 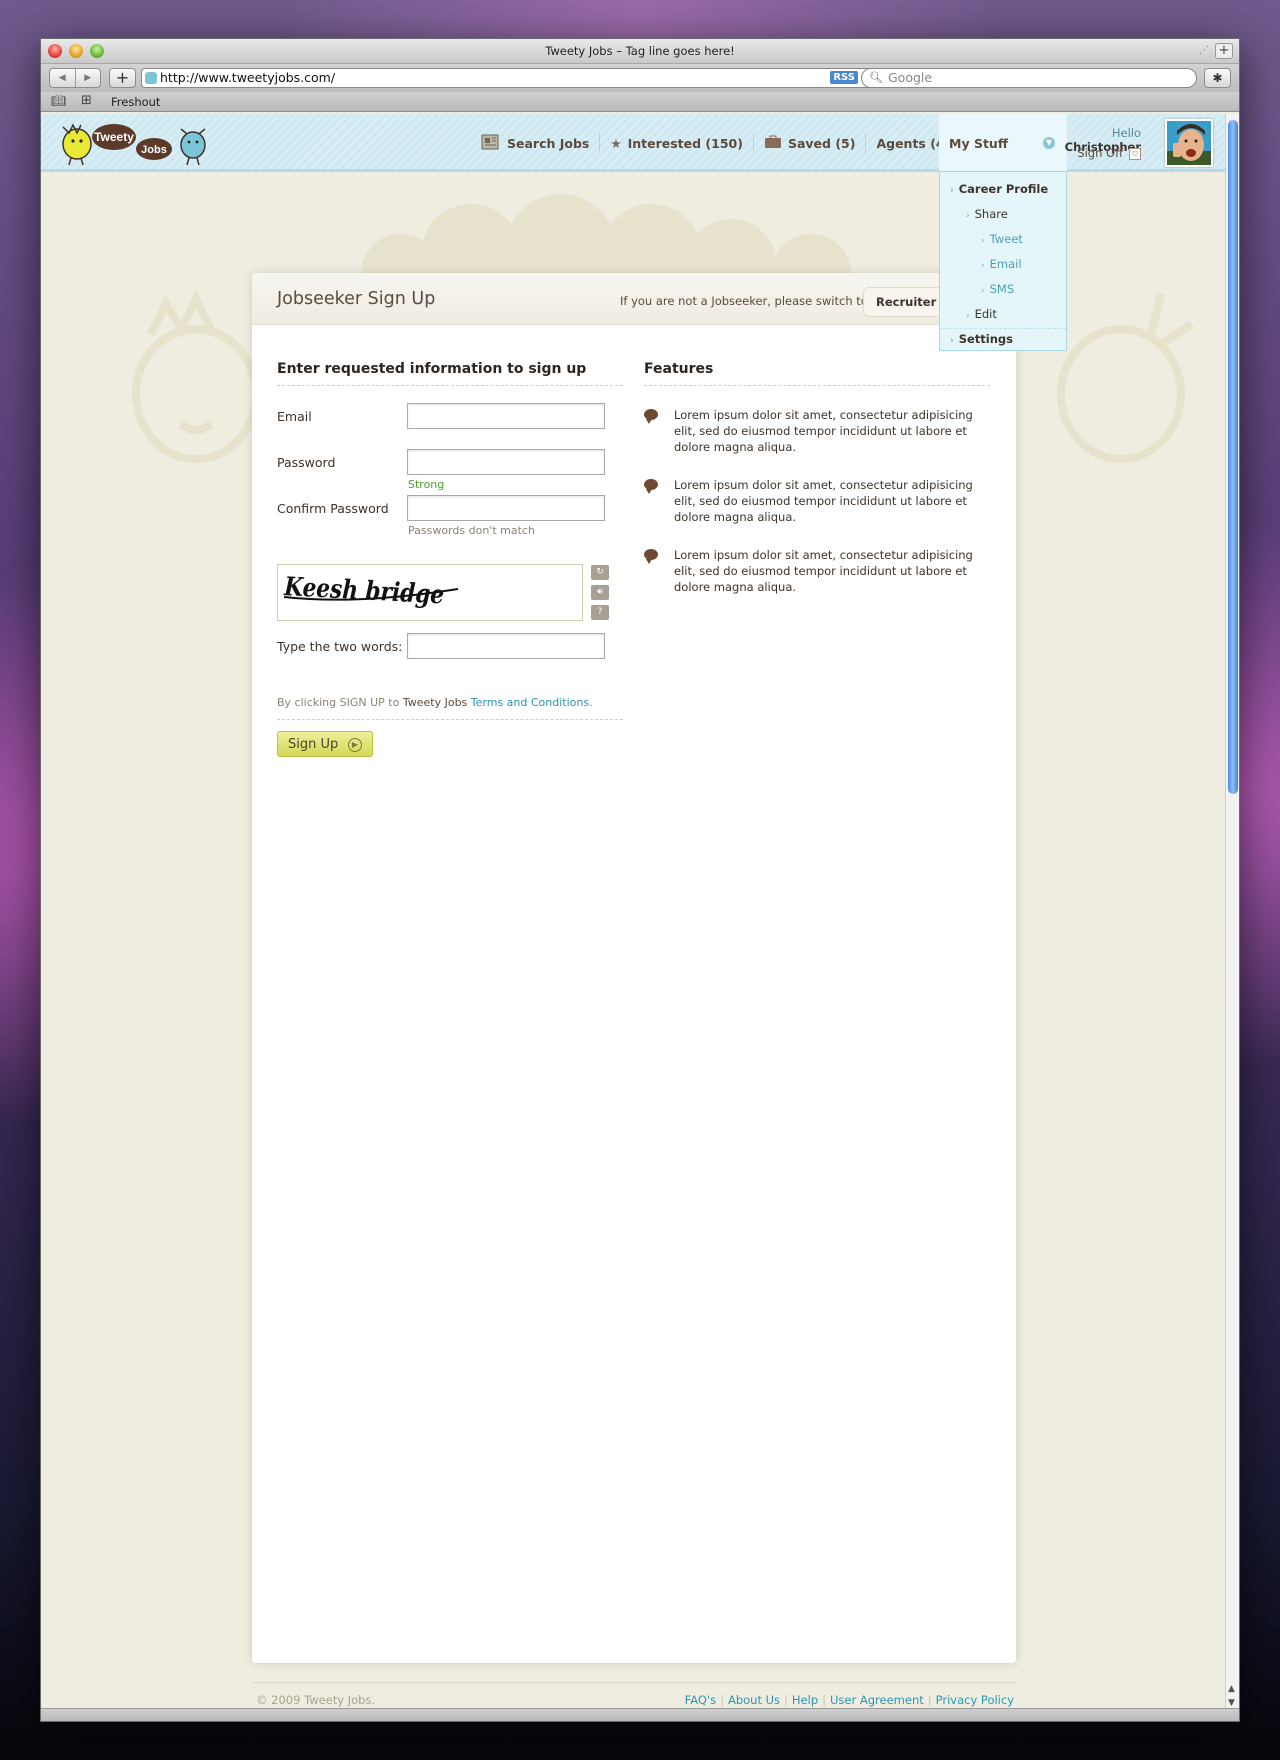 I want to click on refresh-captcha-icon: ↻, so click(x=600, y=572).